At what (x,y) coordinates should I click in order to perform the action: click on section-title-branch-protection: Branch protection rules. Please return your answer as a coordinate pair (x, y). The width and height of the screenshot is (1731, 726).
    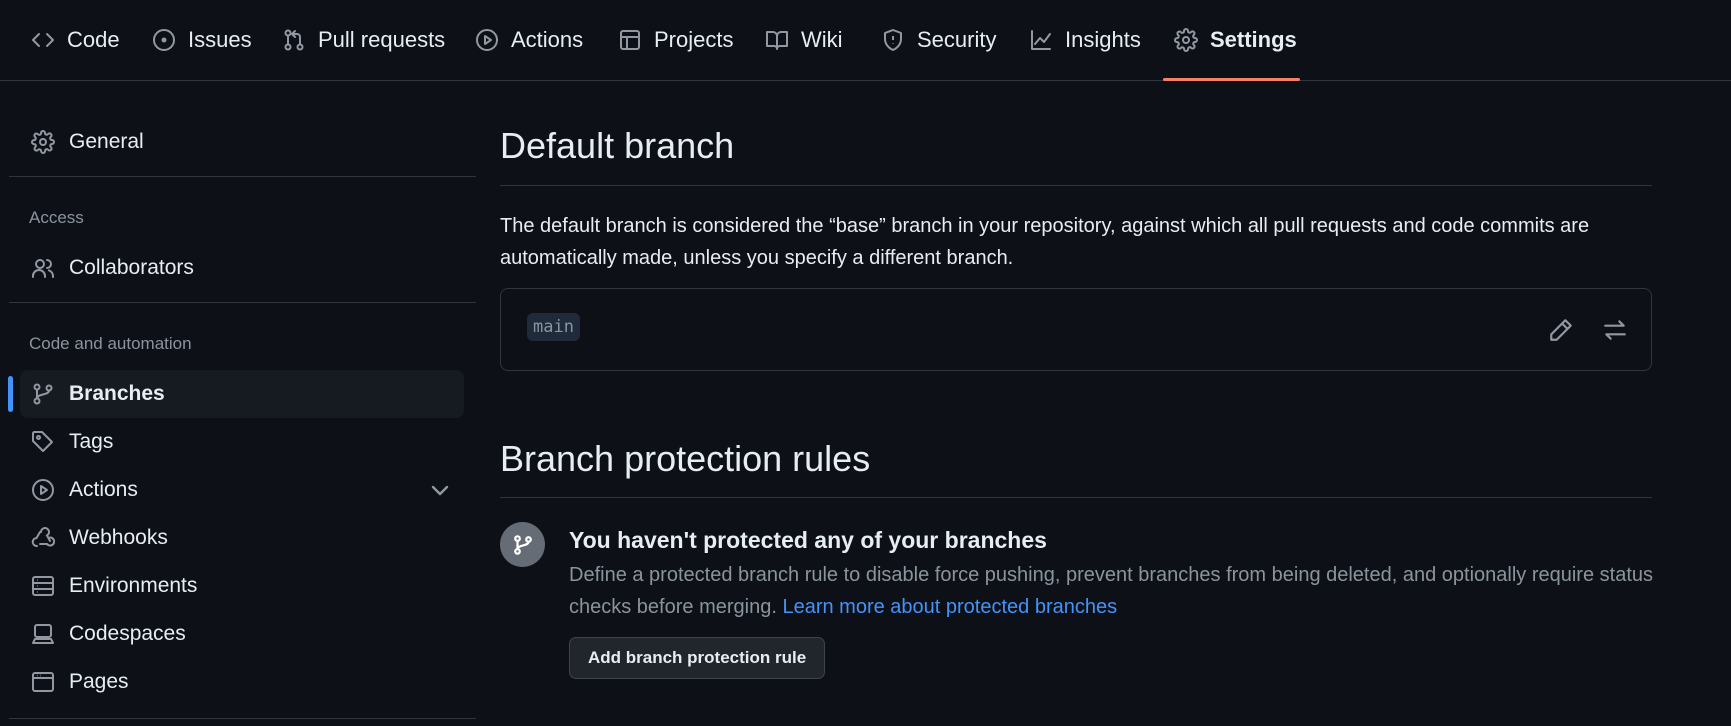
    Looking at the image, I should click on (685, 458).